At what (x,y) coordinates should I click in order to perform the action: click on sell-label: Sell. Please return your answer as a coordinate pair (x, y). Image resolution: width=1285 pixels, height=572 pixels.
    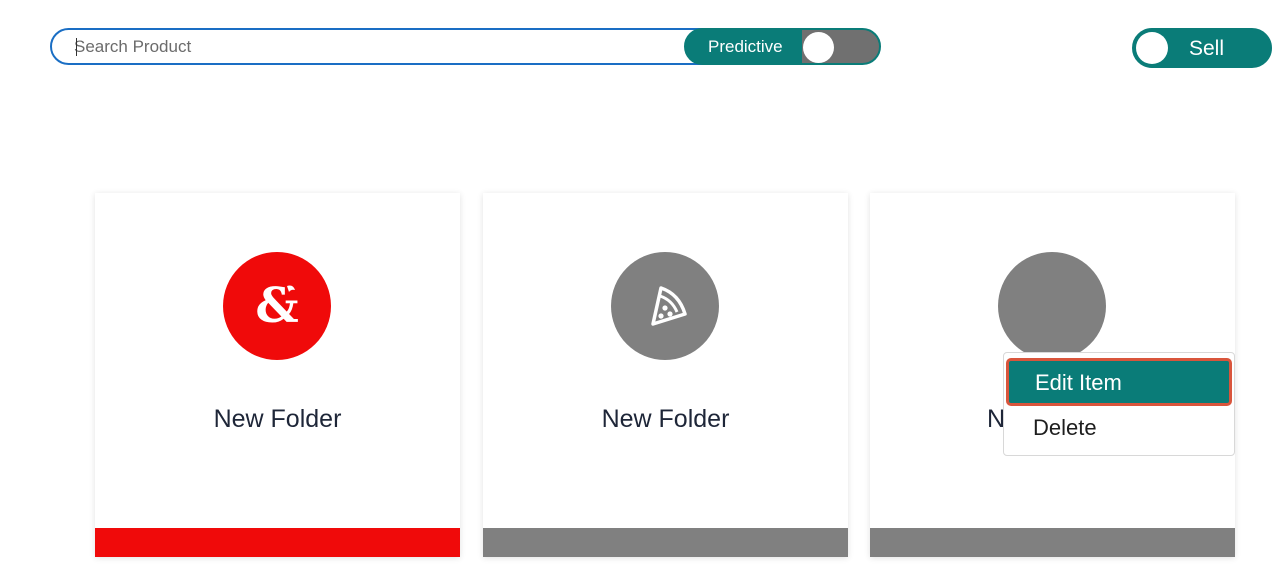
    Looking at the image, I should click on (1207, 48).